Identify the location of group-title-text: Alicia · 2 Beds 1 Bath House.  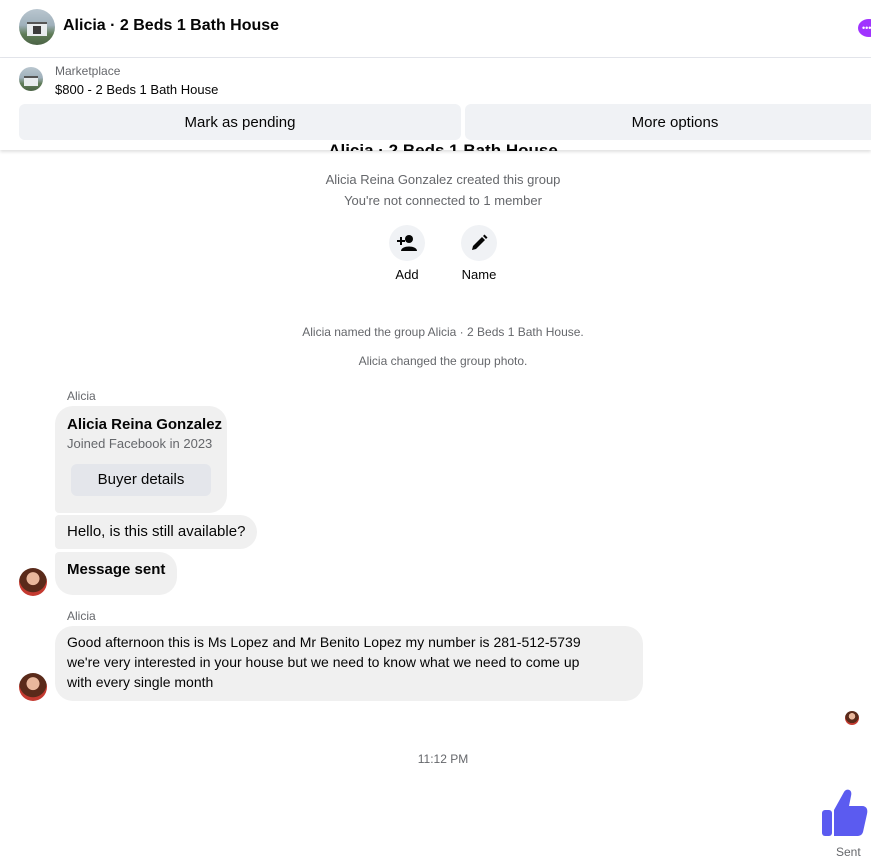
(443, 146).